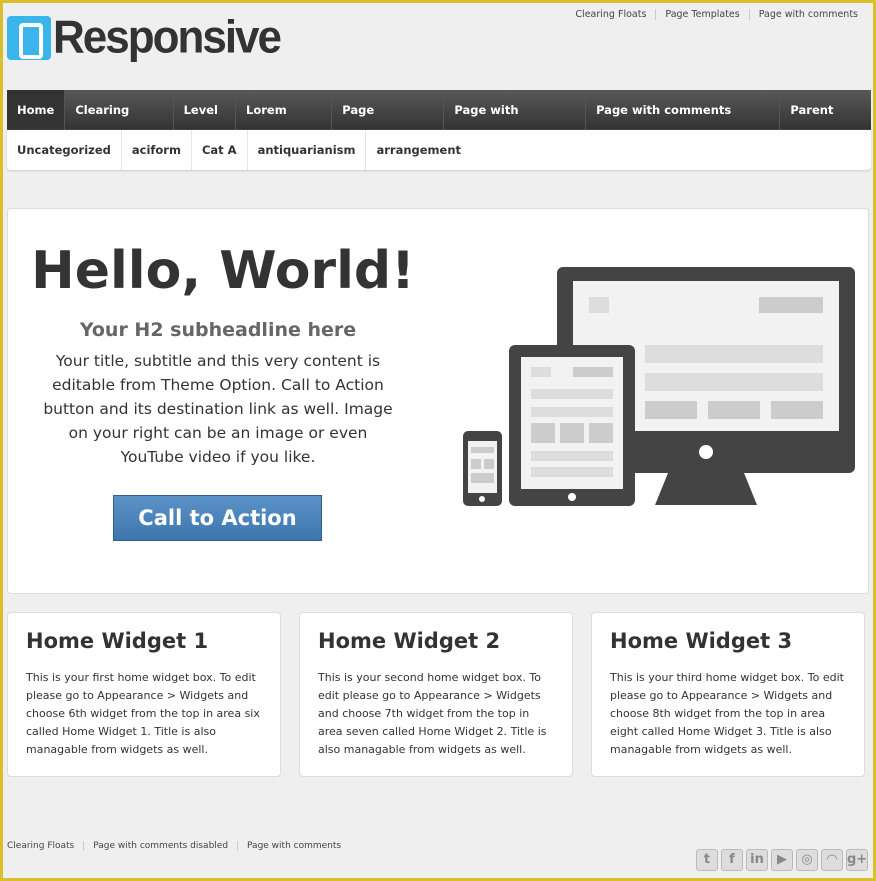 Image resolution: width=876 pixels, height=881 pixels. What do you see at coordinates (757, 860) in the screenshot?
I see `linkedin-icon: in` at bounding box center [757, 860].